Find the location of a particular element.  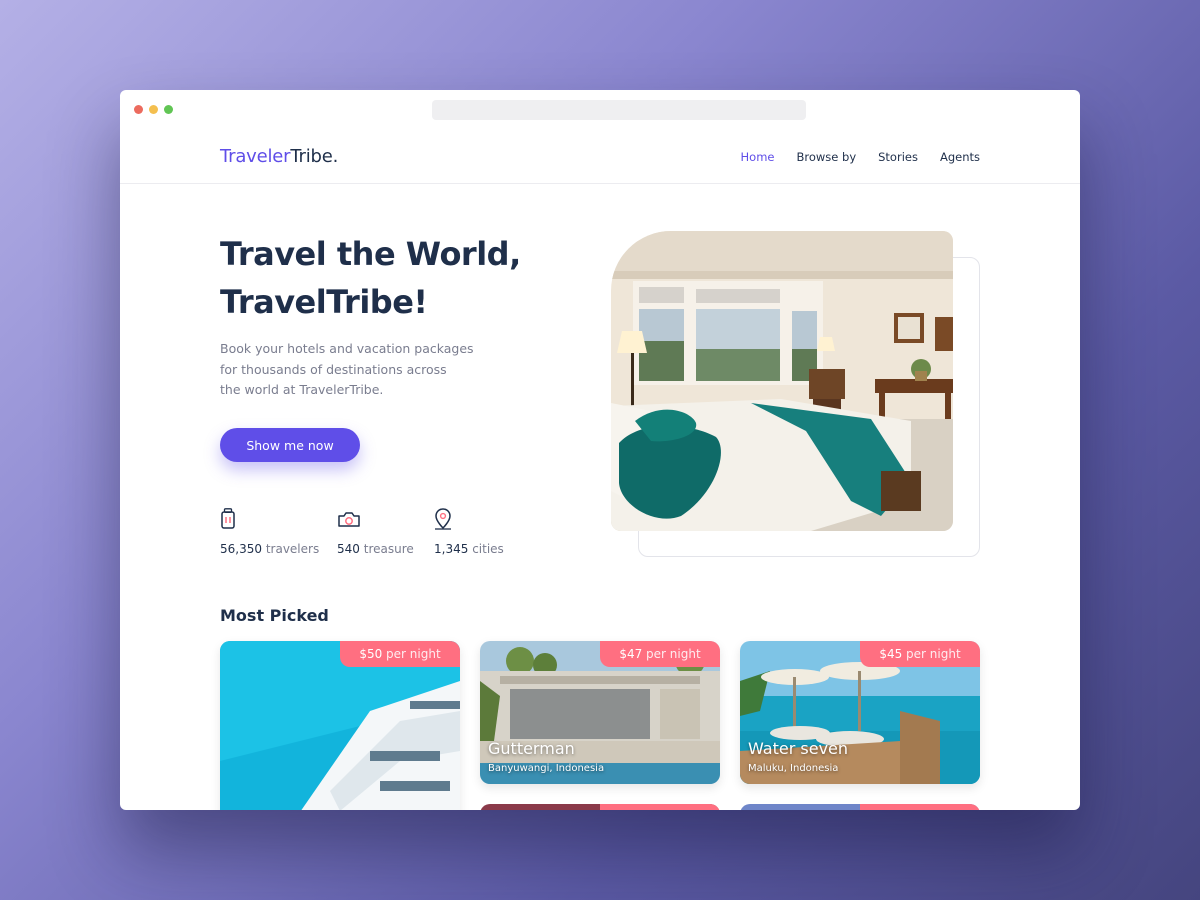

browser-chrome is located at coordinates (600, 110).